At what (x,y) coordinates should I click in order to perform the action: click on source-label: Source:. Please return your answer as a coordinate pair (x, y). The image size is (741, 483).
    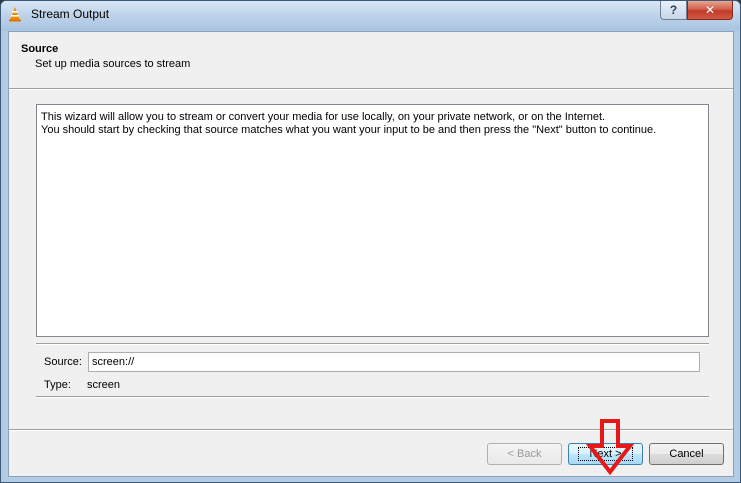
    Looking at the image, I should click on (63, 362).